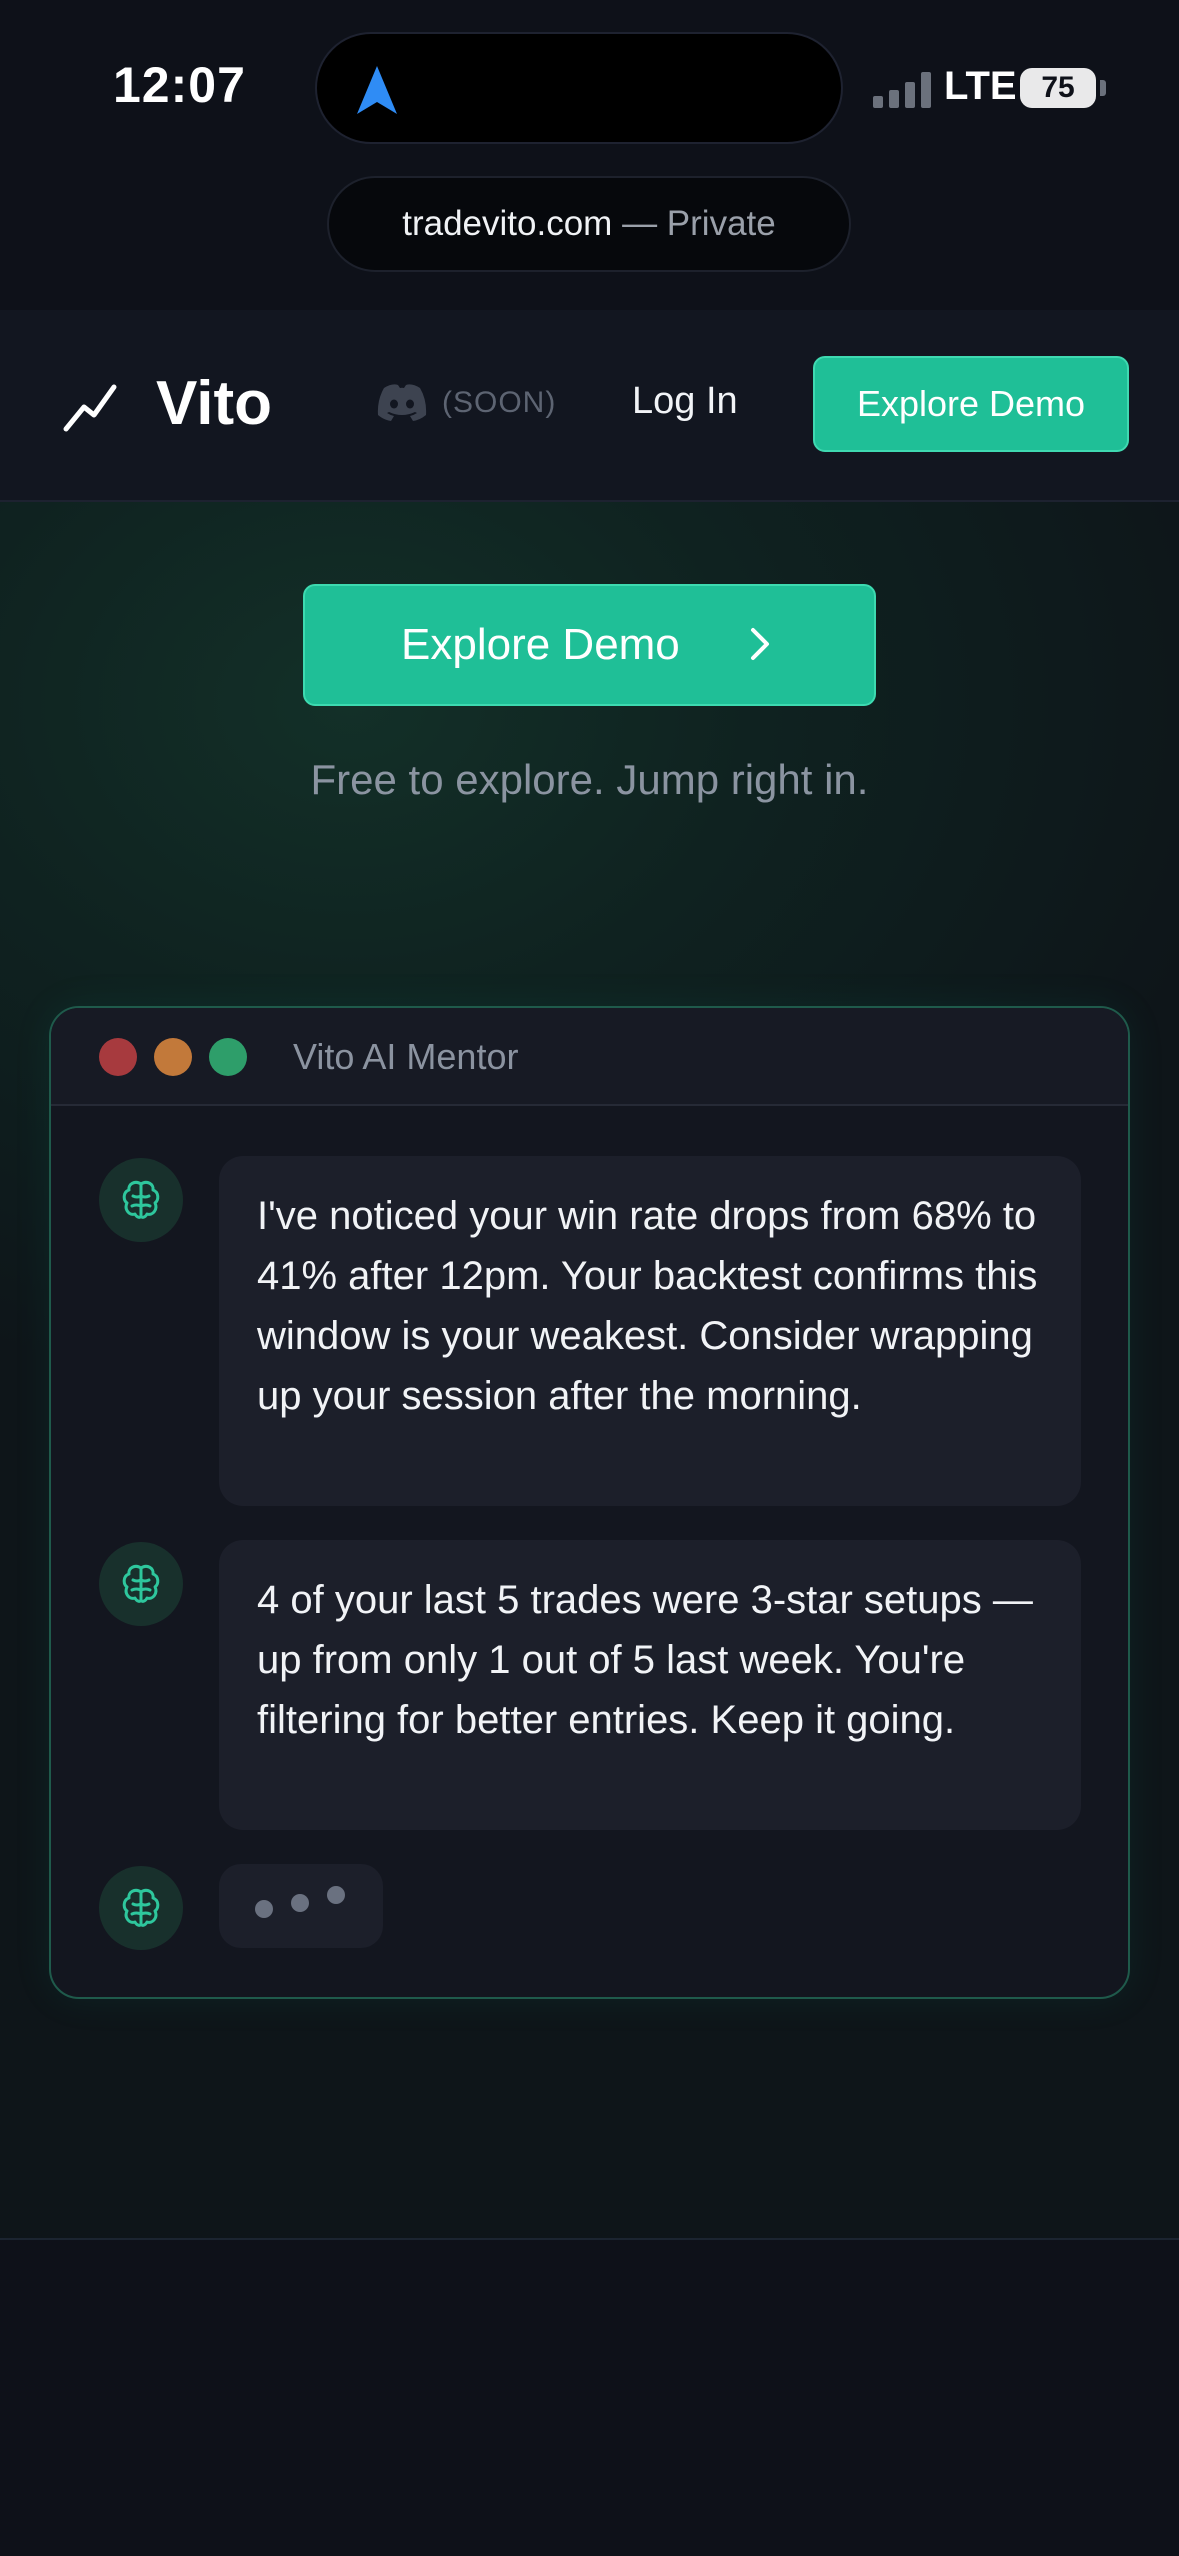 The image size is (1179, 2556). Describe the element at coordinates (214, 403) in the screenshot. I see `brand-logo: Vito` at that location.